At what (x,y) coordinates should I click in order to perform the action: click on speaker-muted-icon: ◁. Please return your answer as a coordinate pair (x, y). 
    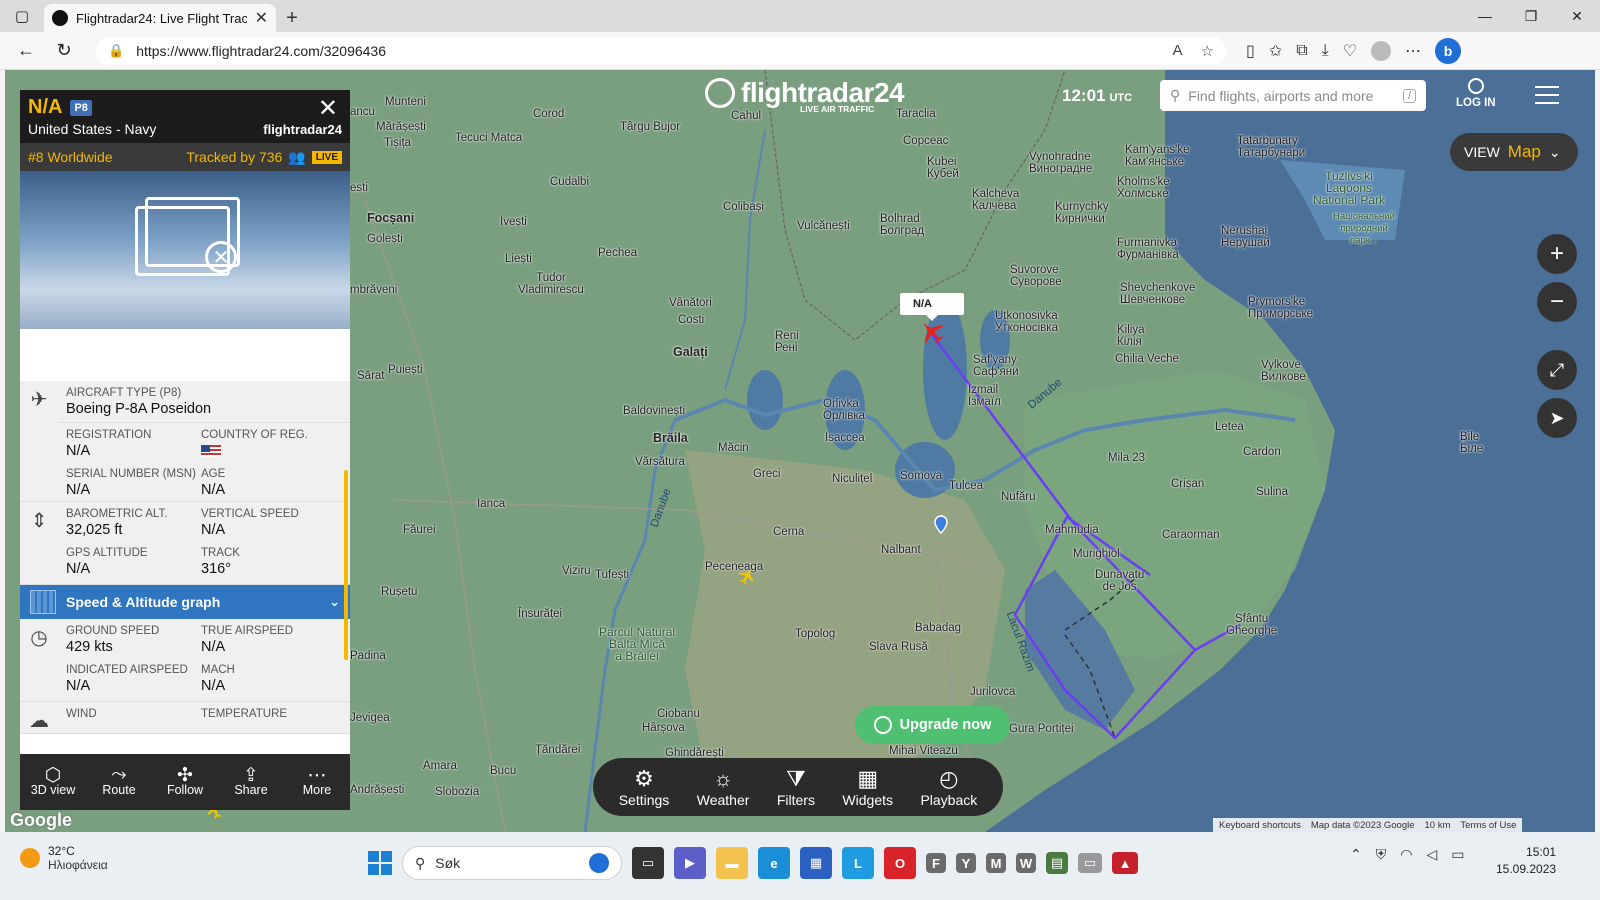
    Looking at the image, I should click on (1431, 854).